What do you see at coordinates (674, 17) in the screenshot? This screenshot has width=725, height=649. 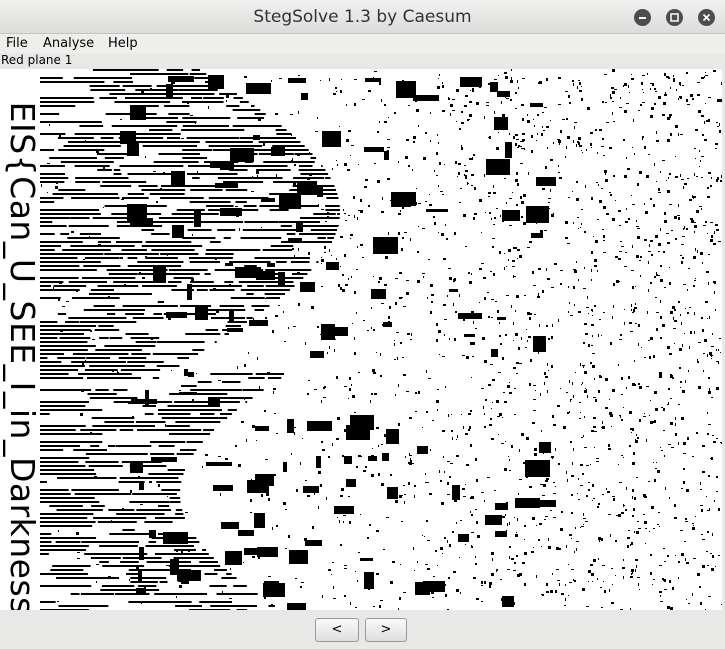 I see `maximize-icon` at bounding box center [674, 17].